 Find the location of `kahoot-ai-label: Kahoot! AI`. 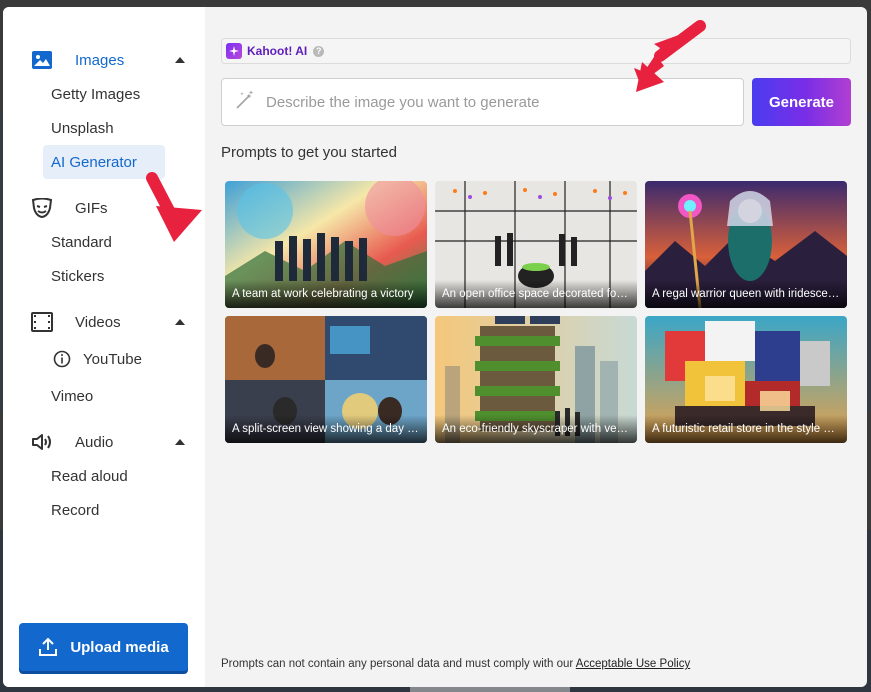

kahoot-ai-label: Kahoot! AI is located at coordinates (277, 51).